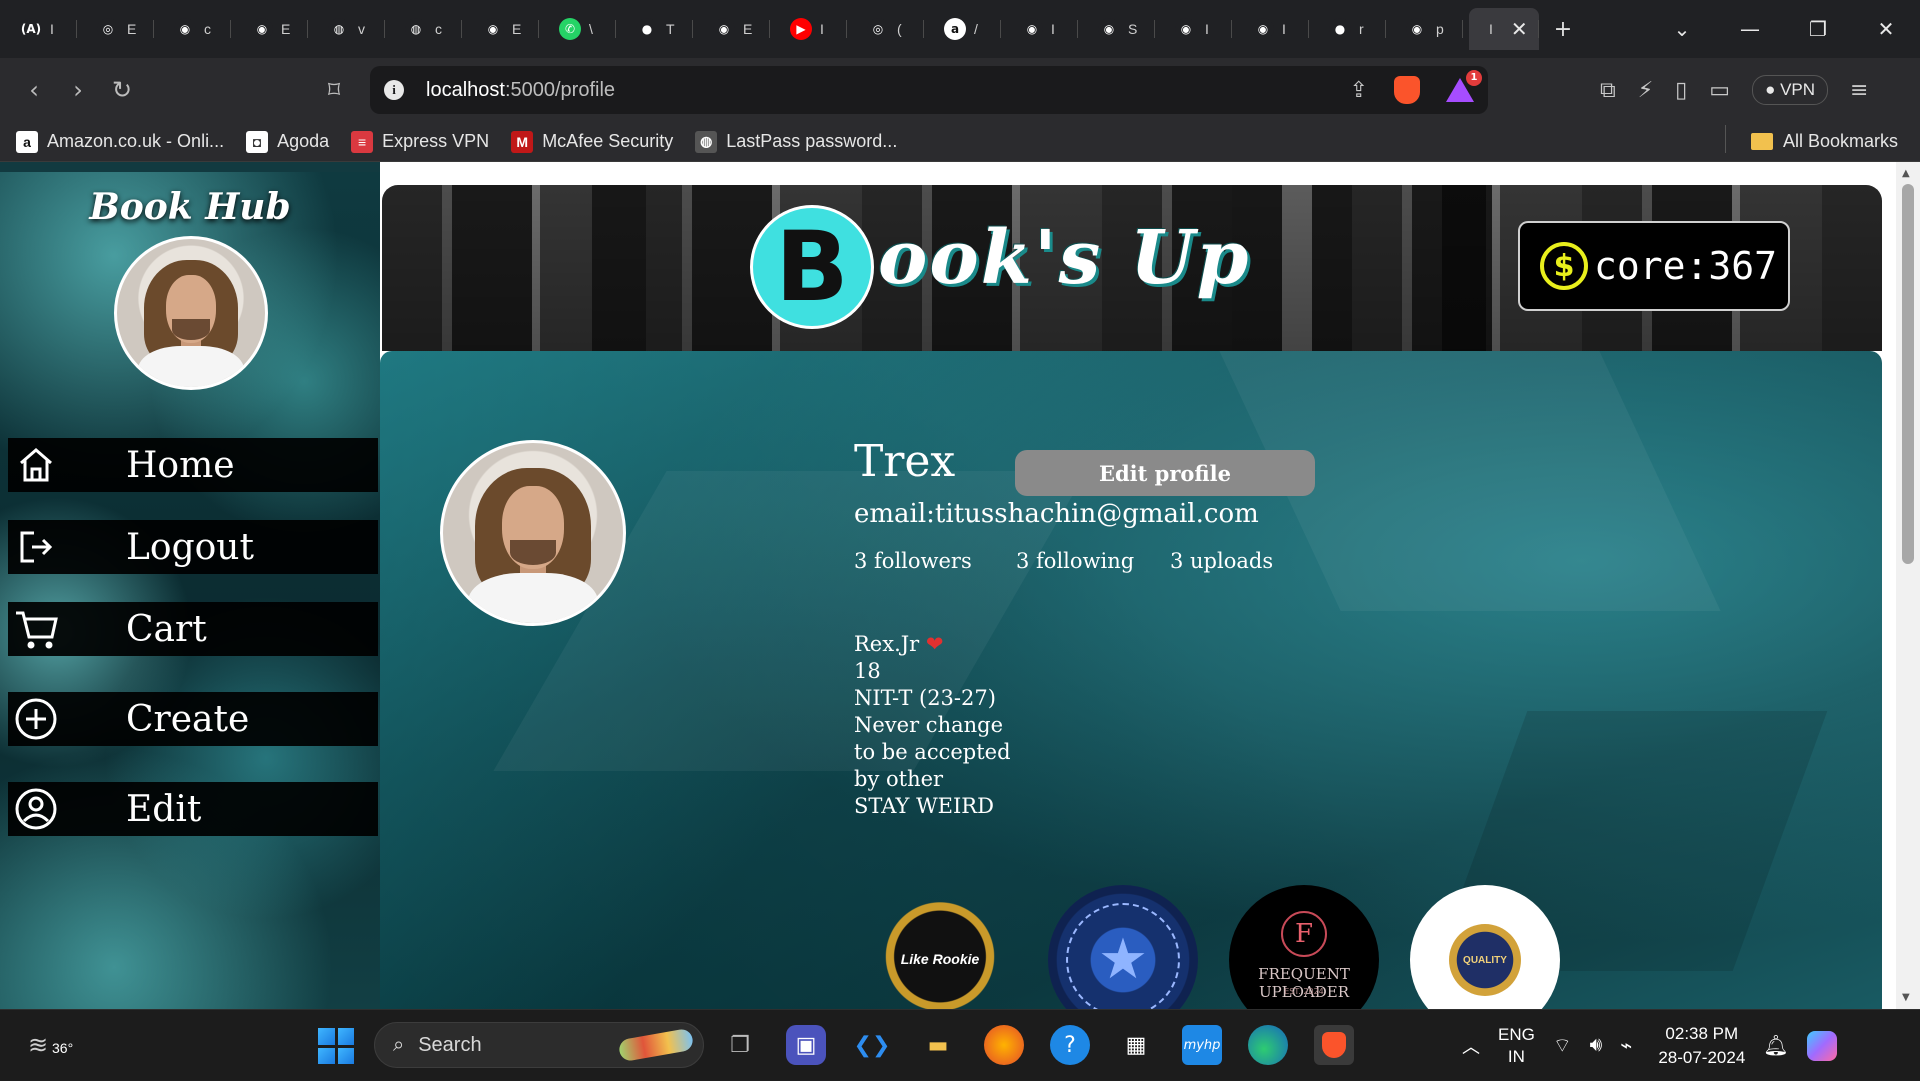  Describe the element at coordinates (1136, 1045) in the screenshot. I see `microsoft-store-icon: ▦` at that location.